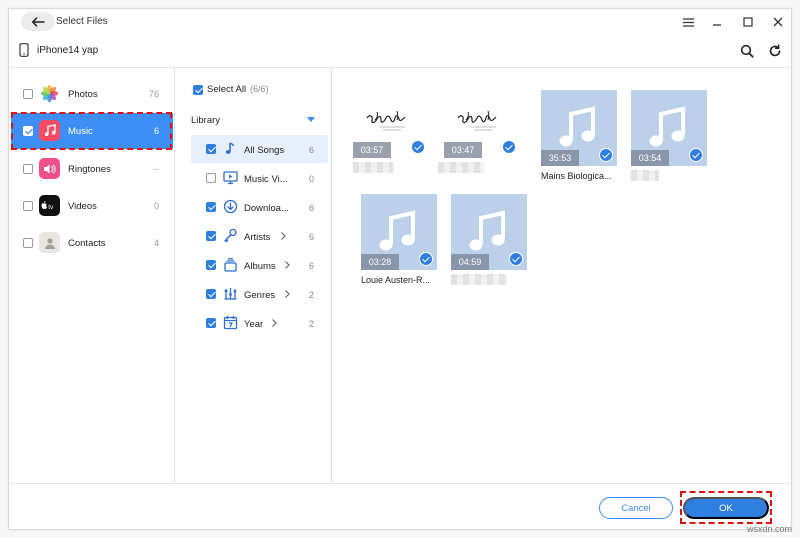 The height and width of the screenshot is (538, 800). I want to click on year-checkbox, so click(211, 323).